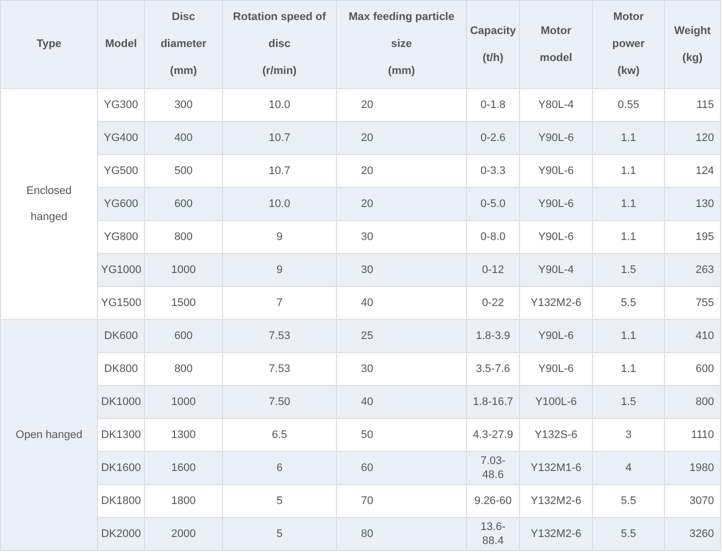 The height and width of the screenshot is (555, 722). Describe the element at coordinates (121, 44) in the screenshot. I see `column-header: Model` at that location.